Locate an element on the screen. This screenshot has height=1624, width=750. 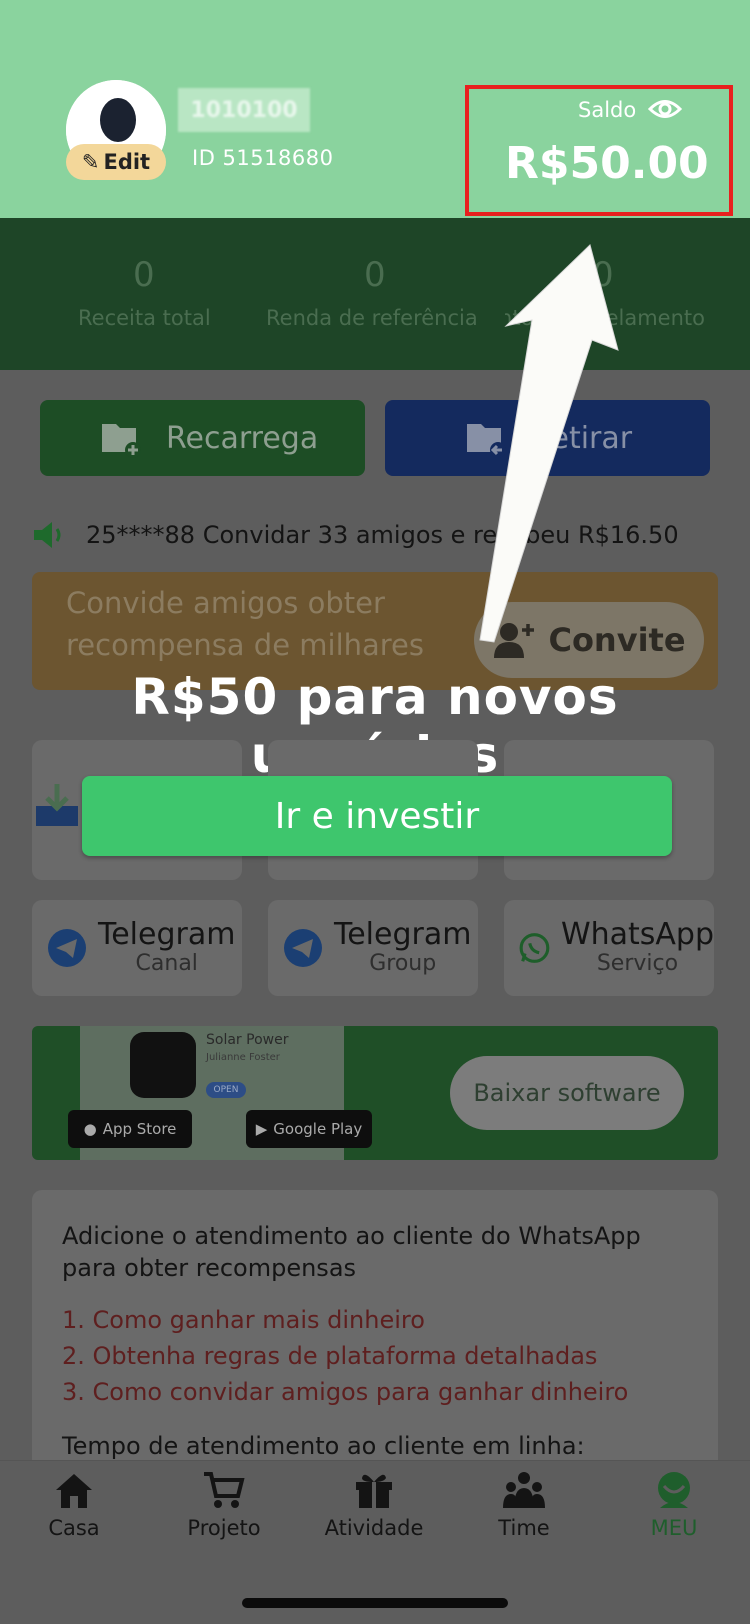
cart-icon is located at coordinates (224, 1490).